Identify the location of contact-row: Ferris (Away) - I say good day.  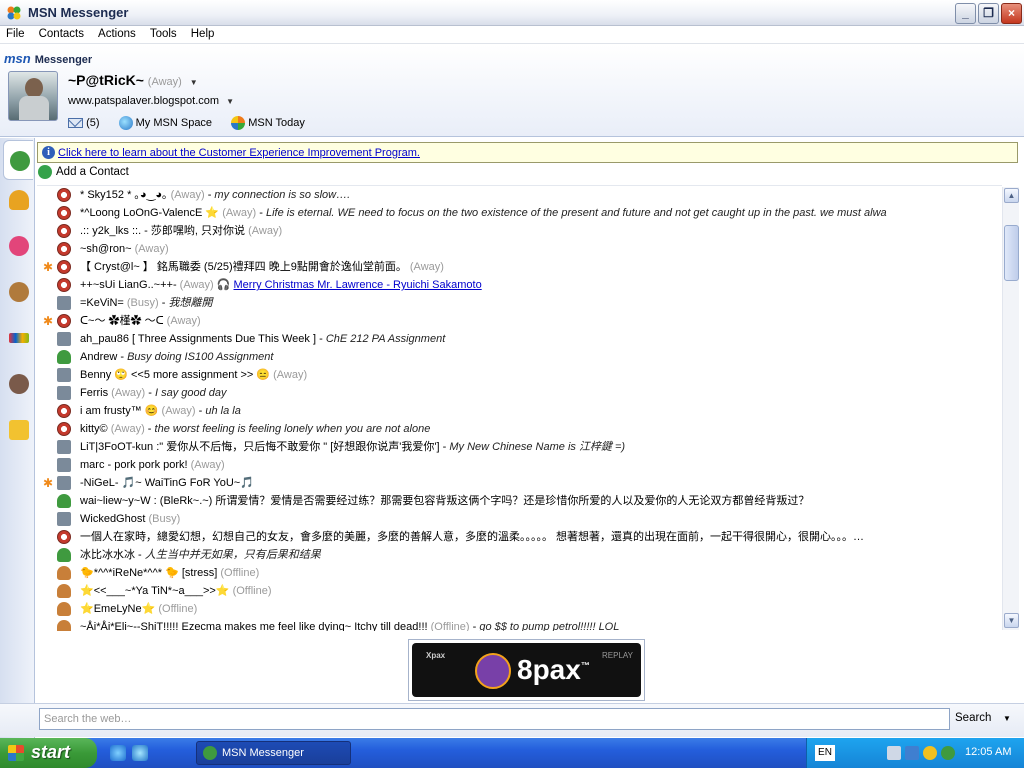
(517, 393).